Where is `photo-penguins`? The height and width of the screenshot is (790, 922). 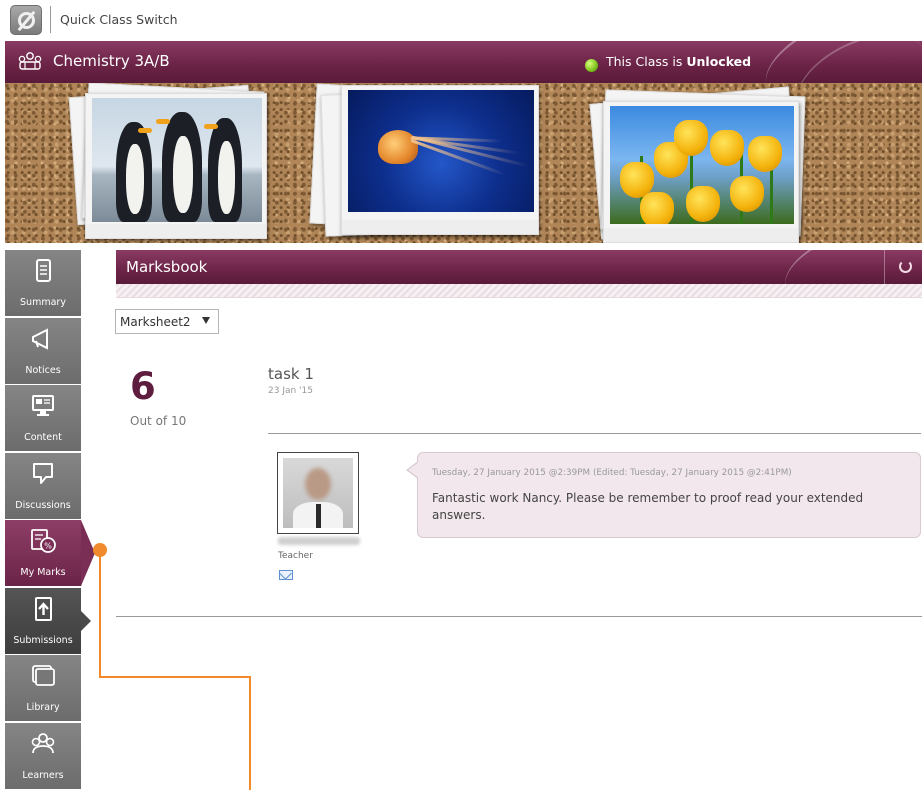 photo-penguins is located at coordinates (176, 166).